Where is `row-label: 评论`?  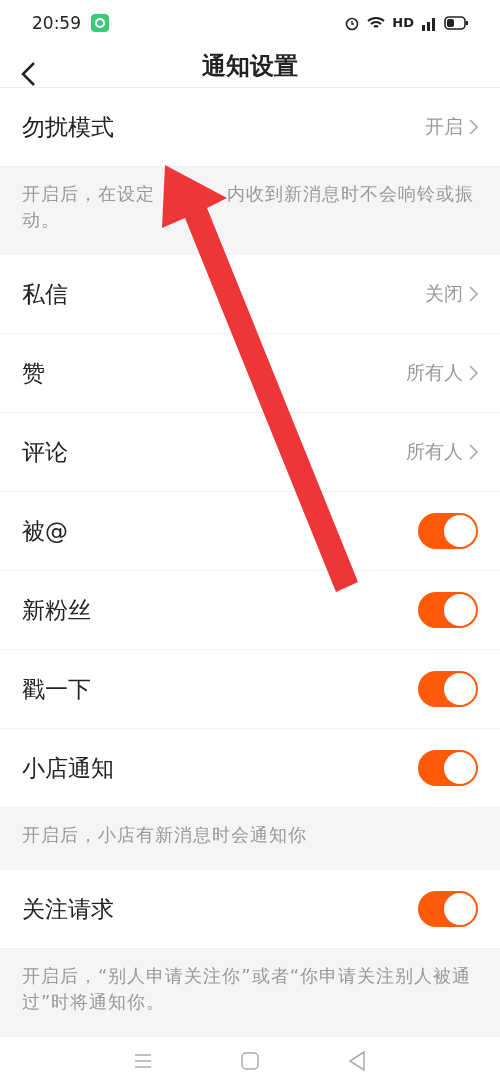
row-label: 评论 is located at coordinates (45, 452).